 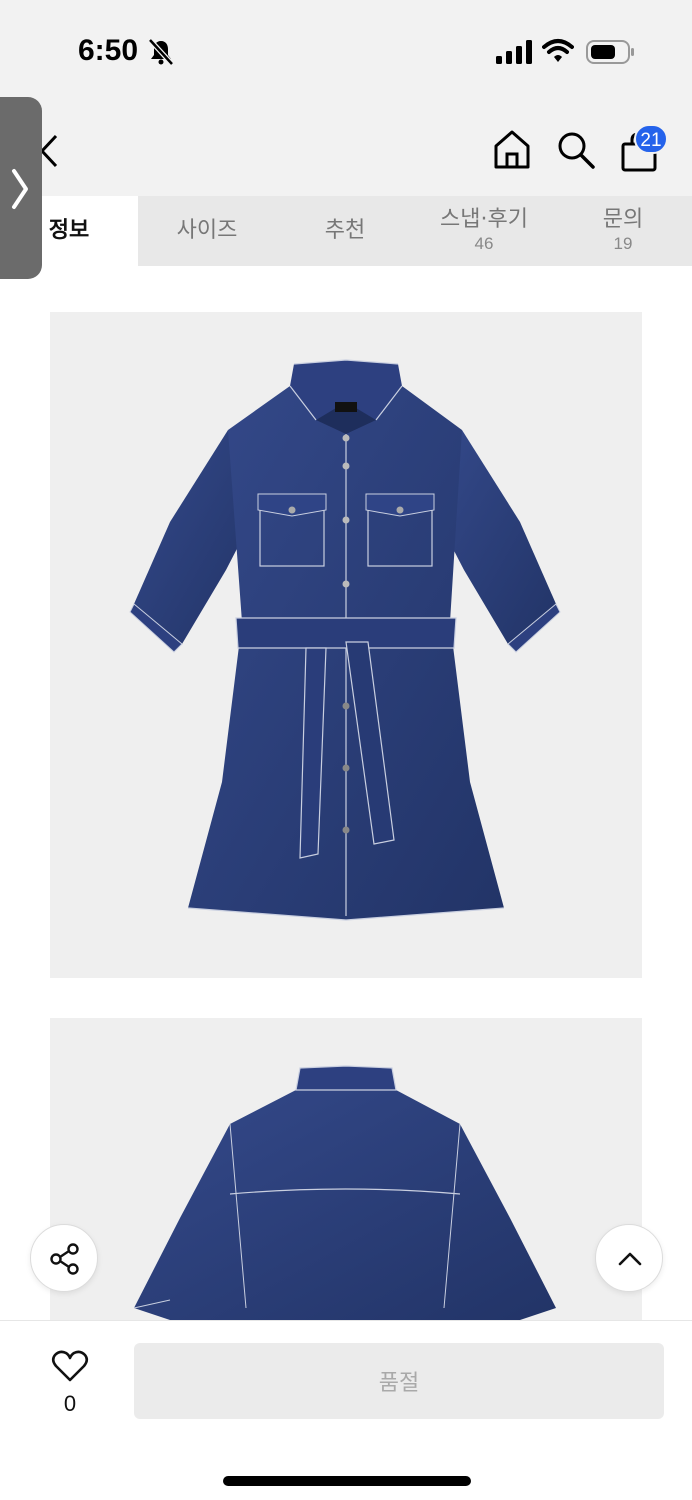 I want to click on like-count: 0, so click(x=70, y=1403).